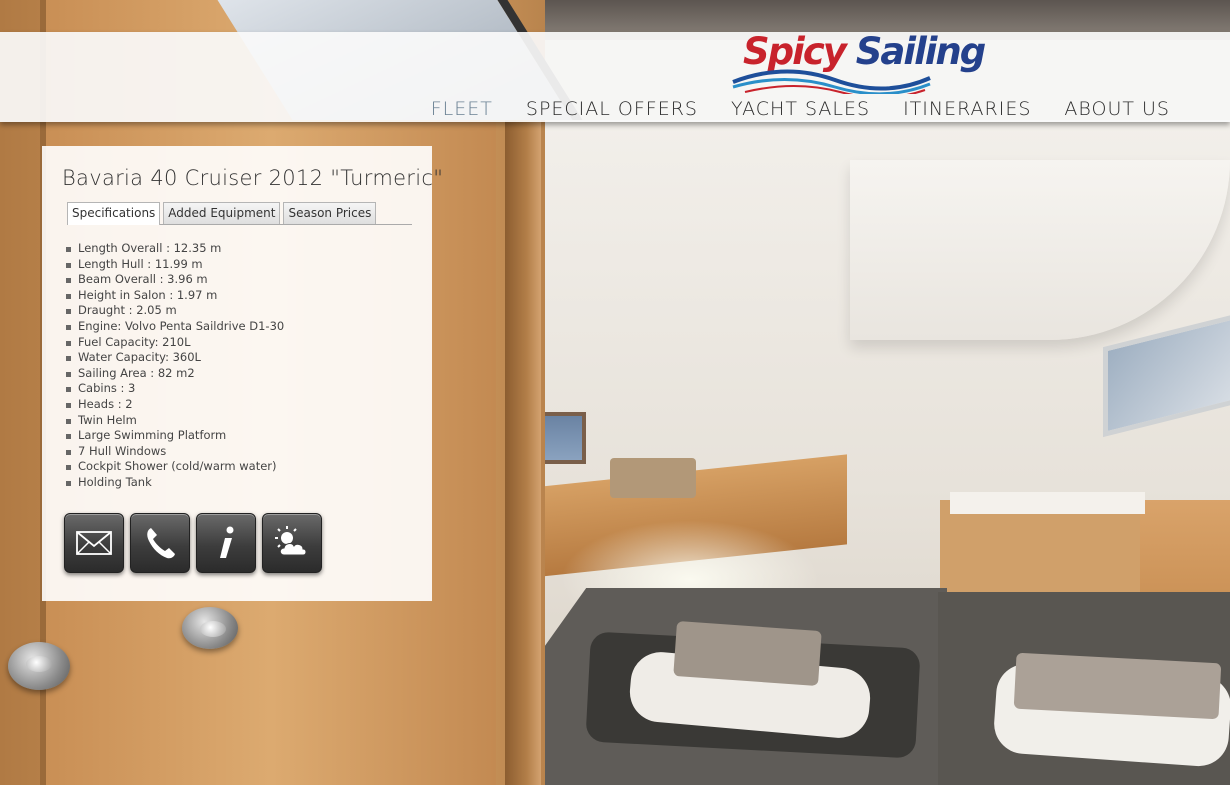 Image resolution: width=1230 pixels, height=785 pixels. I want to click on phone-button, so click(160, 543).